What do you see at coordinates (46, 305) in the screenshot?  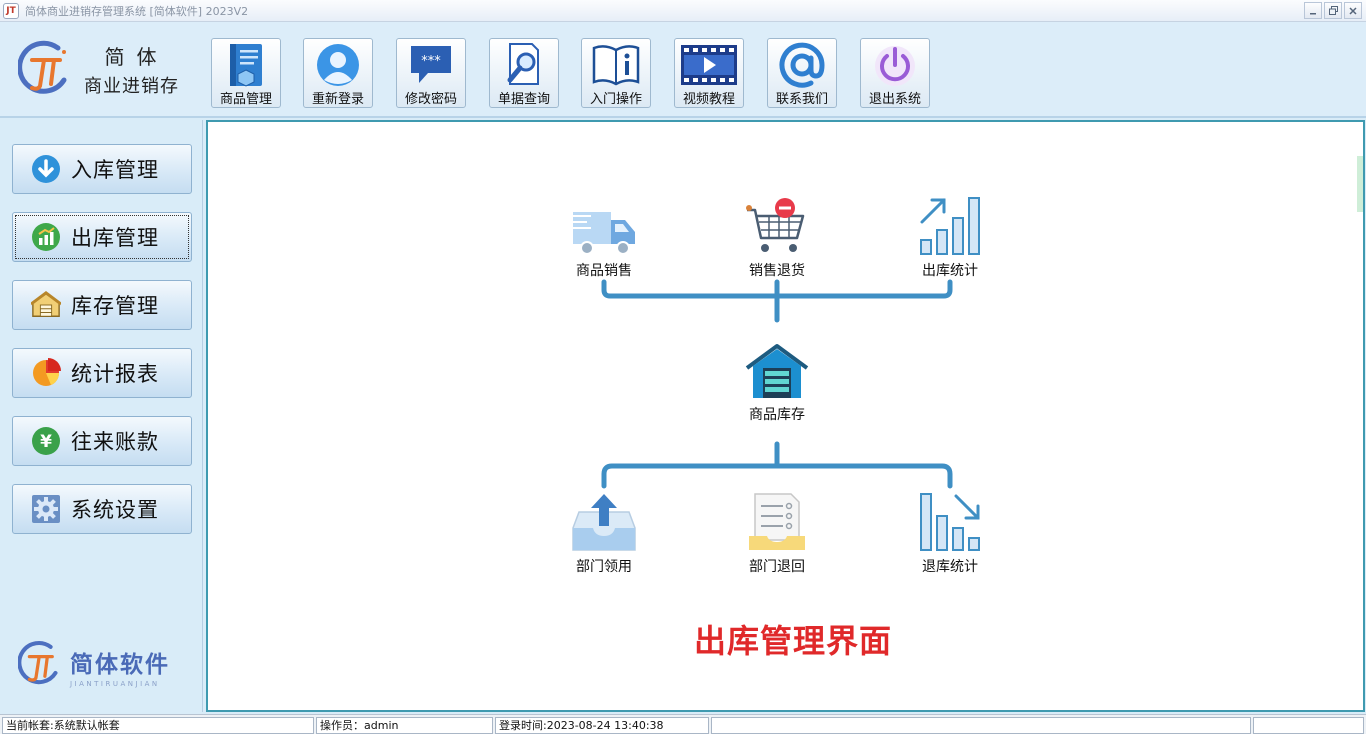 I see `warehouse-icon` at bounding box center [46, 305].